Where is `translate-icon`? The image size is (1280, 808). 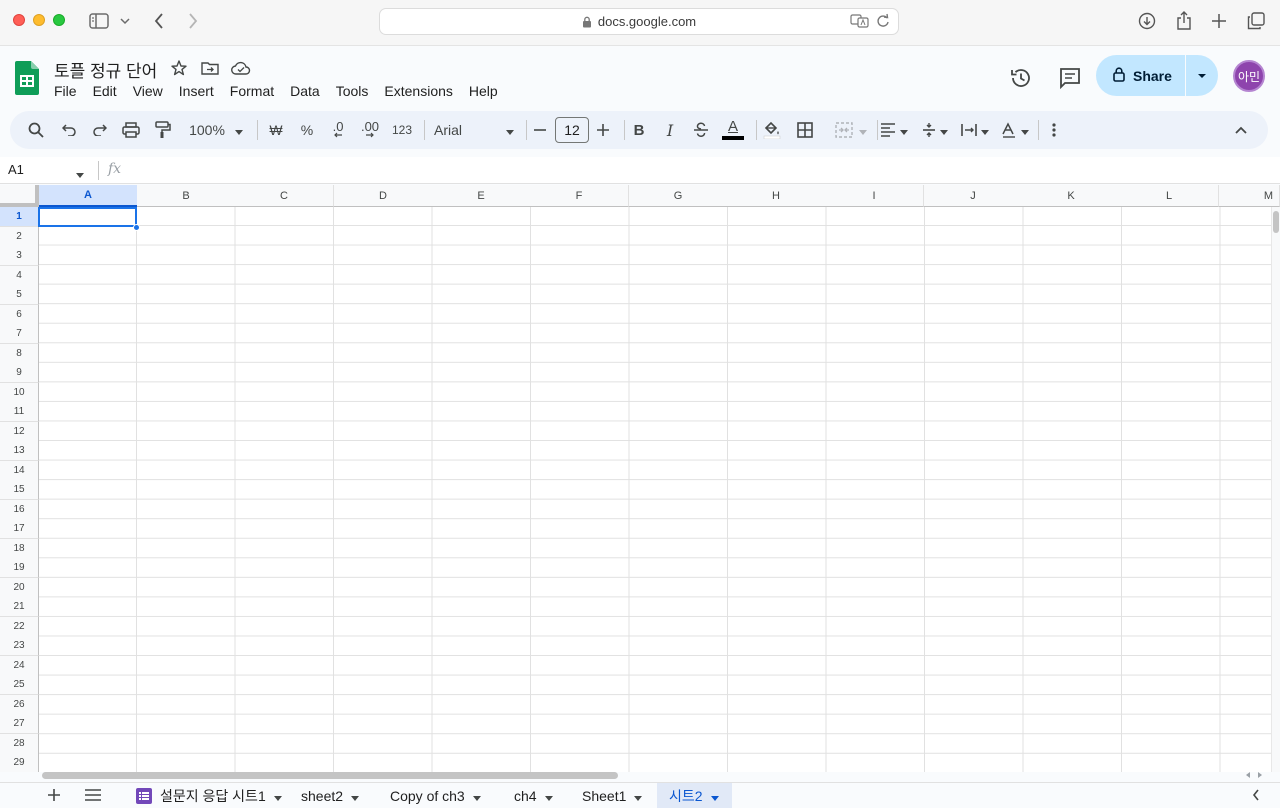
translate-icon is located at coordinates (860, 22).